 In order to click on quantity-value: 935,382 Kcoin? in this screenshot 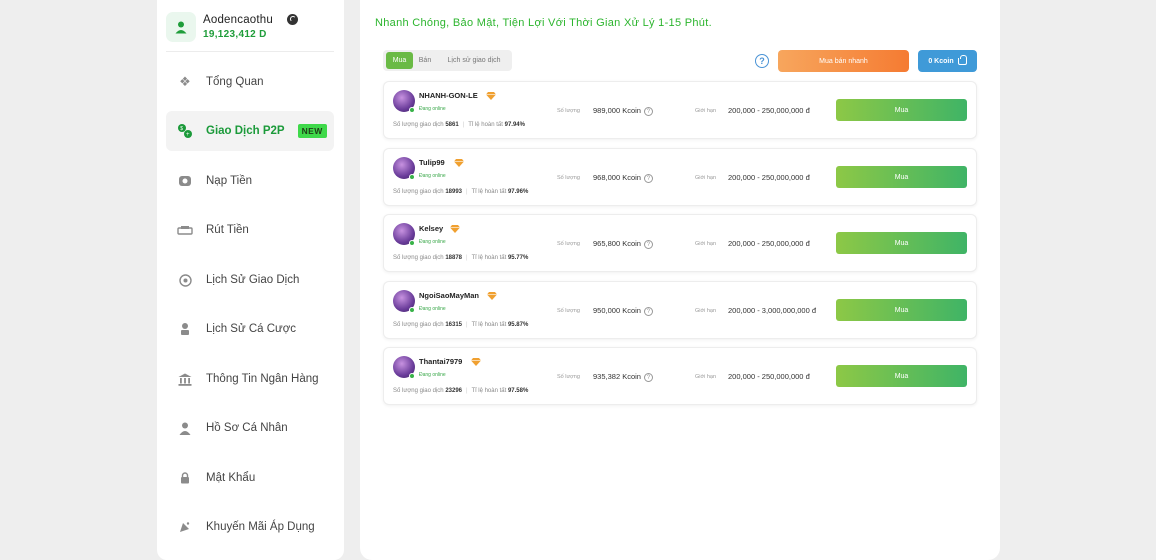, I will do `click(623, 377)`.